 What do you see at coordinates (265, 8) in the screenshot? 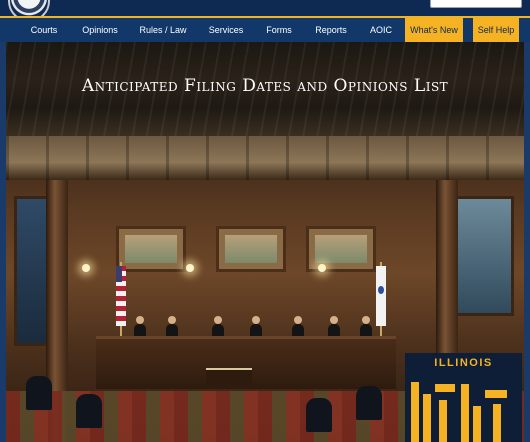
I see `site-header` at bounding box center [265, 8].